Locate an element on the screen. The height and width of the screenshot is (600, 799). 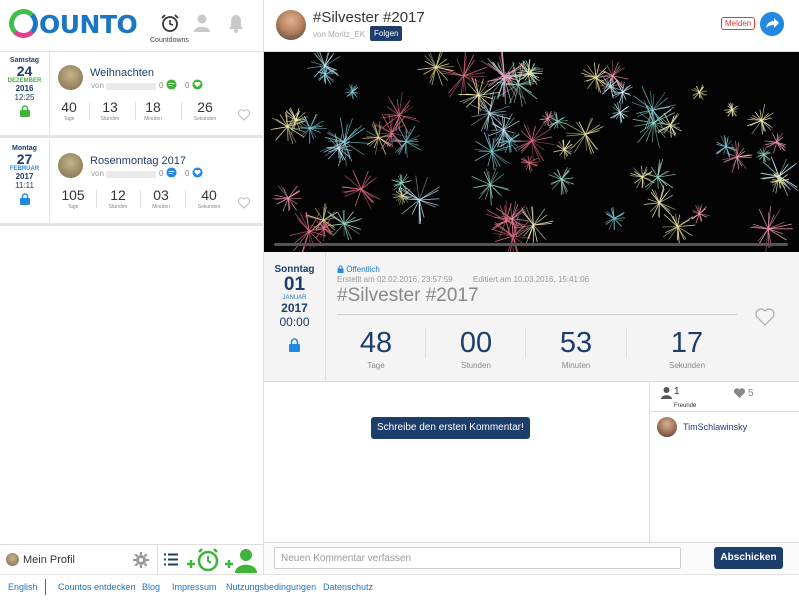
author-link: Moritz_EK is located at coordinates (346, 34).